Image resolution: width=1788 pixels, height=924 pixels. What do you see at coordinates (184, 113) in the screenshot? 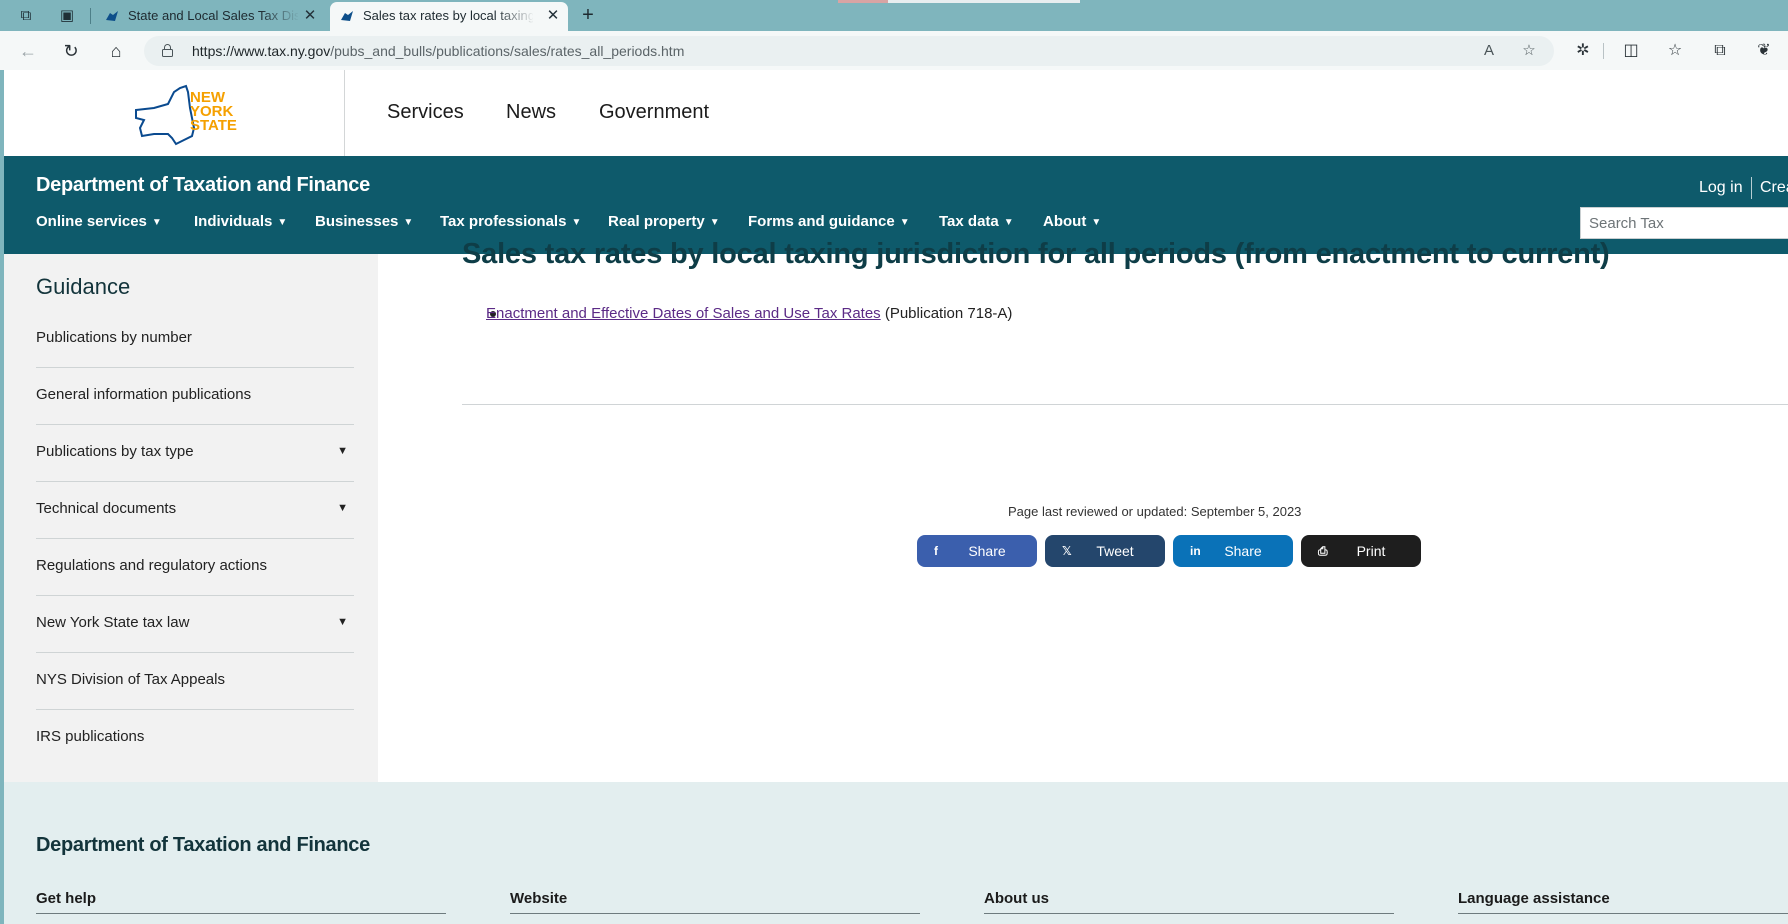
I see `nys-logo: NEW YORK STATE` at bounding box center [184, 113].